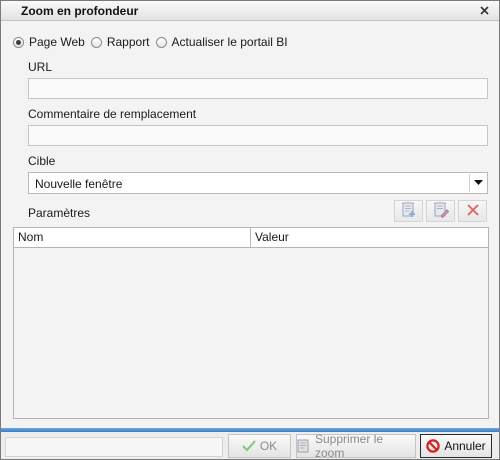 The width and height of the screenshot is (500, 460). Describe the element at coordinates (161, 42) in the screenshot. I see `radio-actualiser-portail` at that location.